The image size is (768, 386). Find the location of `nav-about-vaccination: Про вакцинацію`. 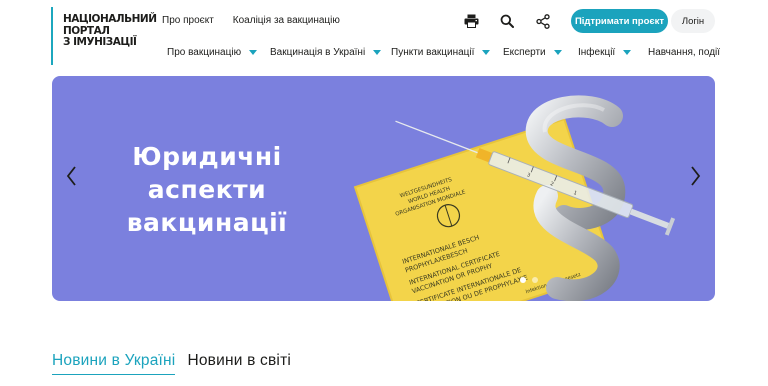

nav-about-vaccination: Про вакцинацію is located at coordinates (212, 52).